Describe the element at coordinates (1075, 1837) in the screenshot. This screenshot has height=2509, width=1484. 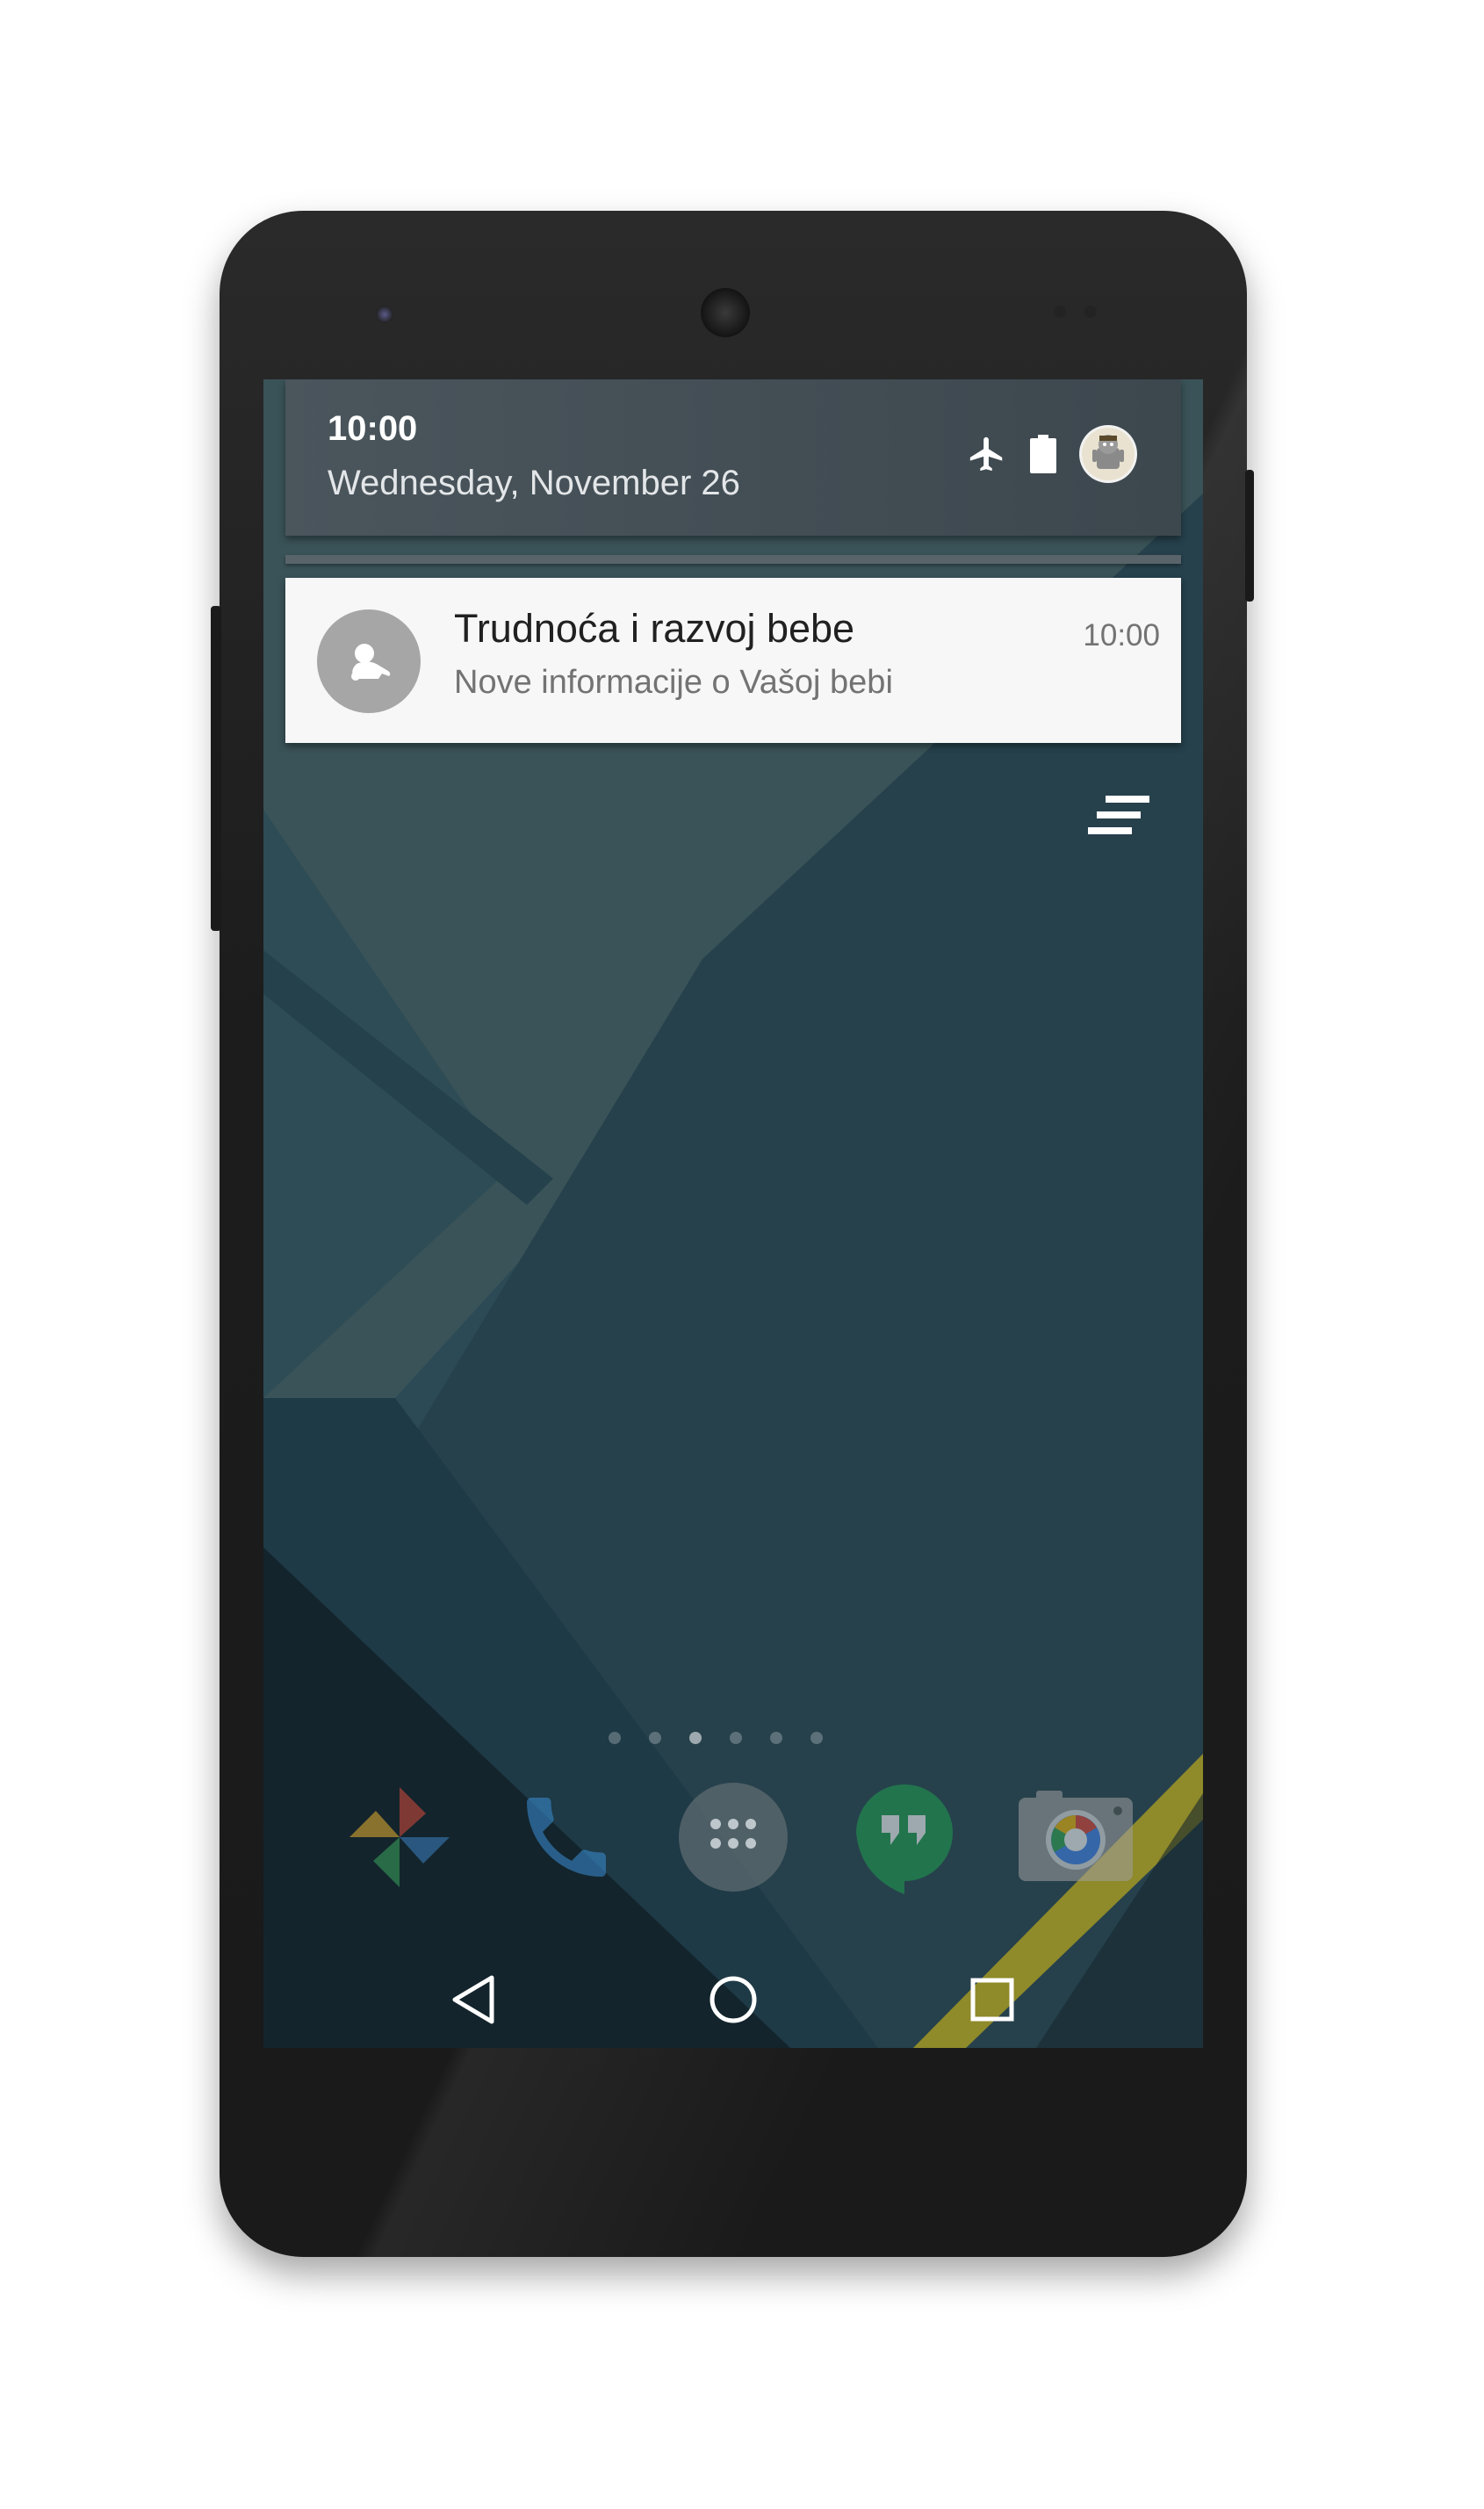
I see `camera-icon` at that location.